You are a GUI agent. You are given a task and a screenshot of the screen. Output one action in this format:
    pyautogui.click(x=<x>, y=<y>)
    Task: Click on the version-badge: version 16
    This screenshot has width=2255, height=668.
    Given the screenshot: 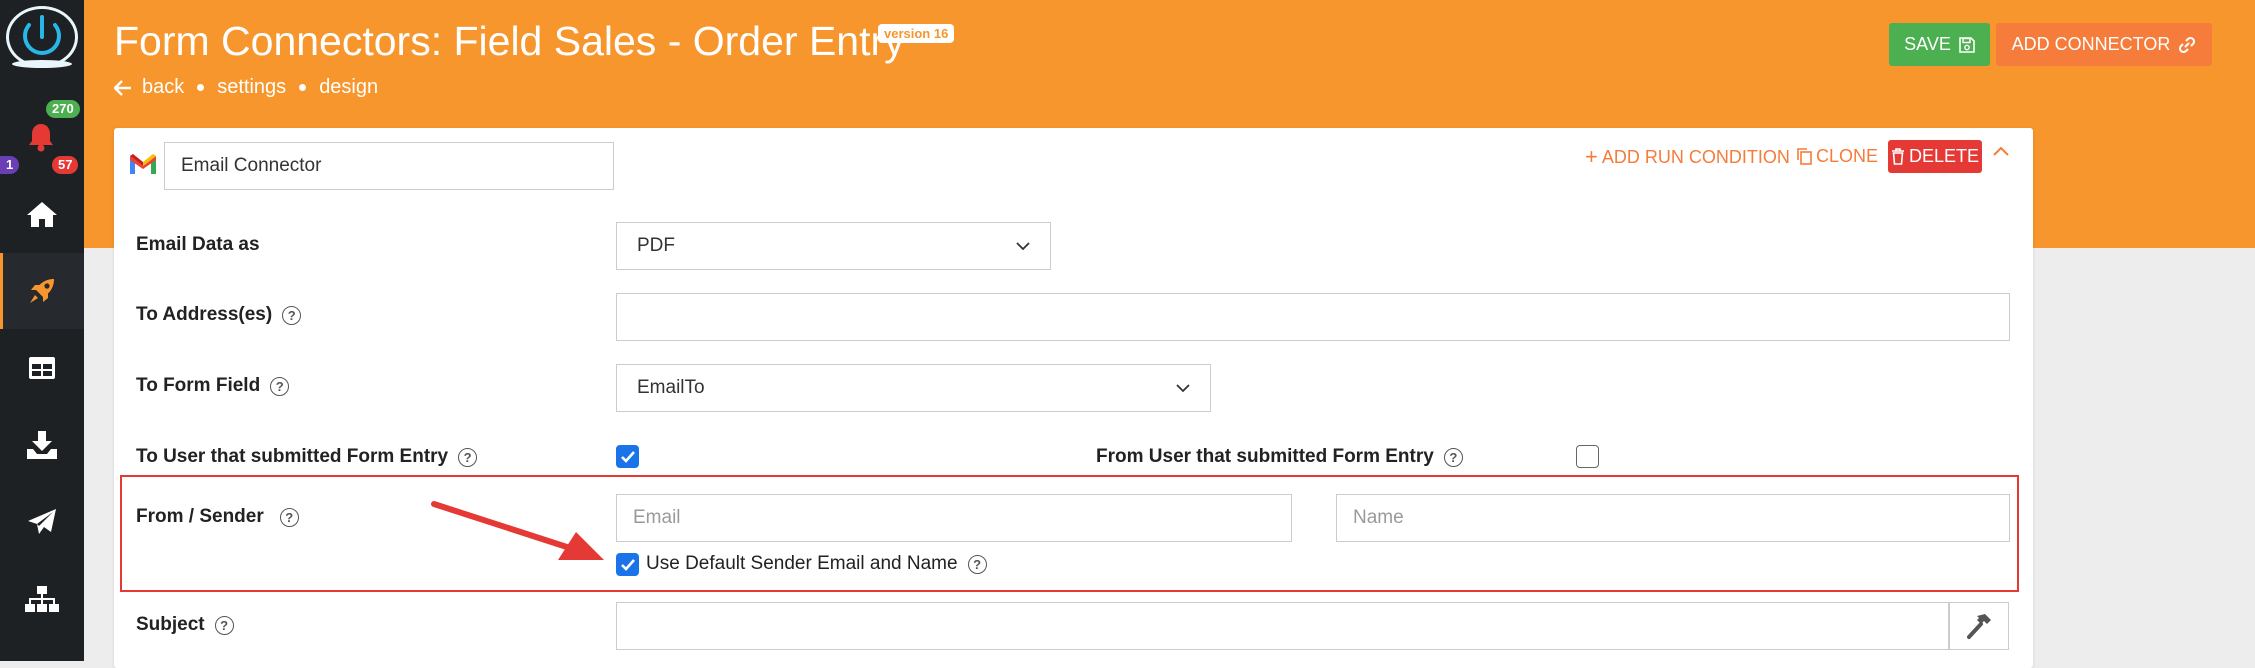 What is the action you would take?
    pyautogui.click(x=916, y=33)
    